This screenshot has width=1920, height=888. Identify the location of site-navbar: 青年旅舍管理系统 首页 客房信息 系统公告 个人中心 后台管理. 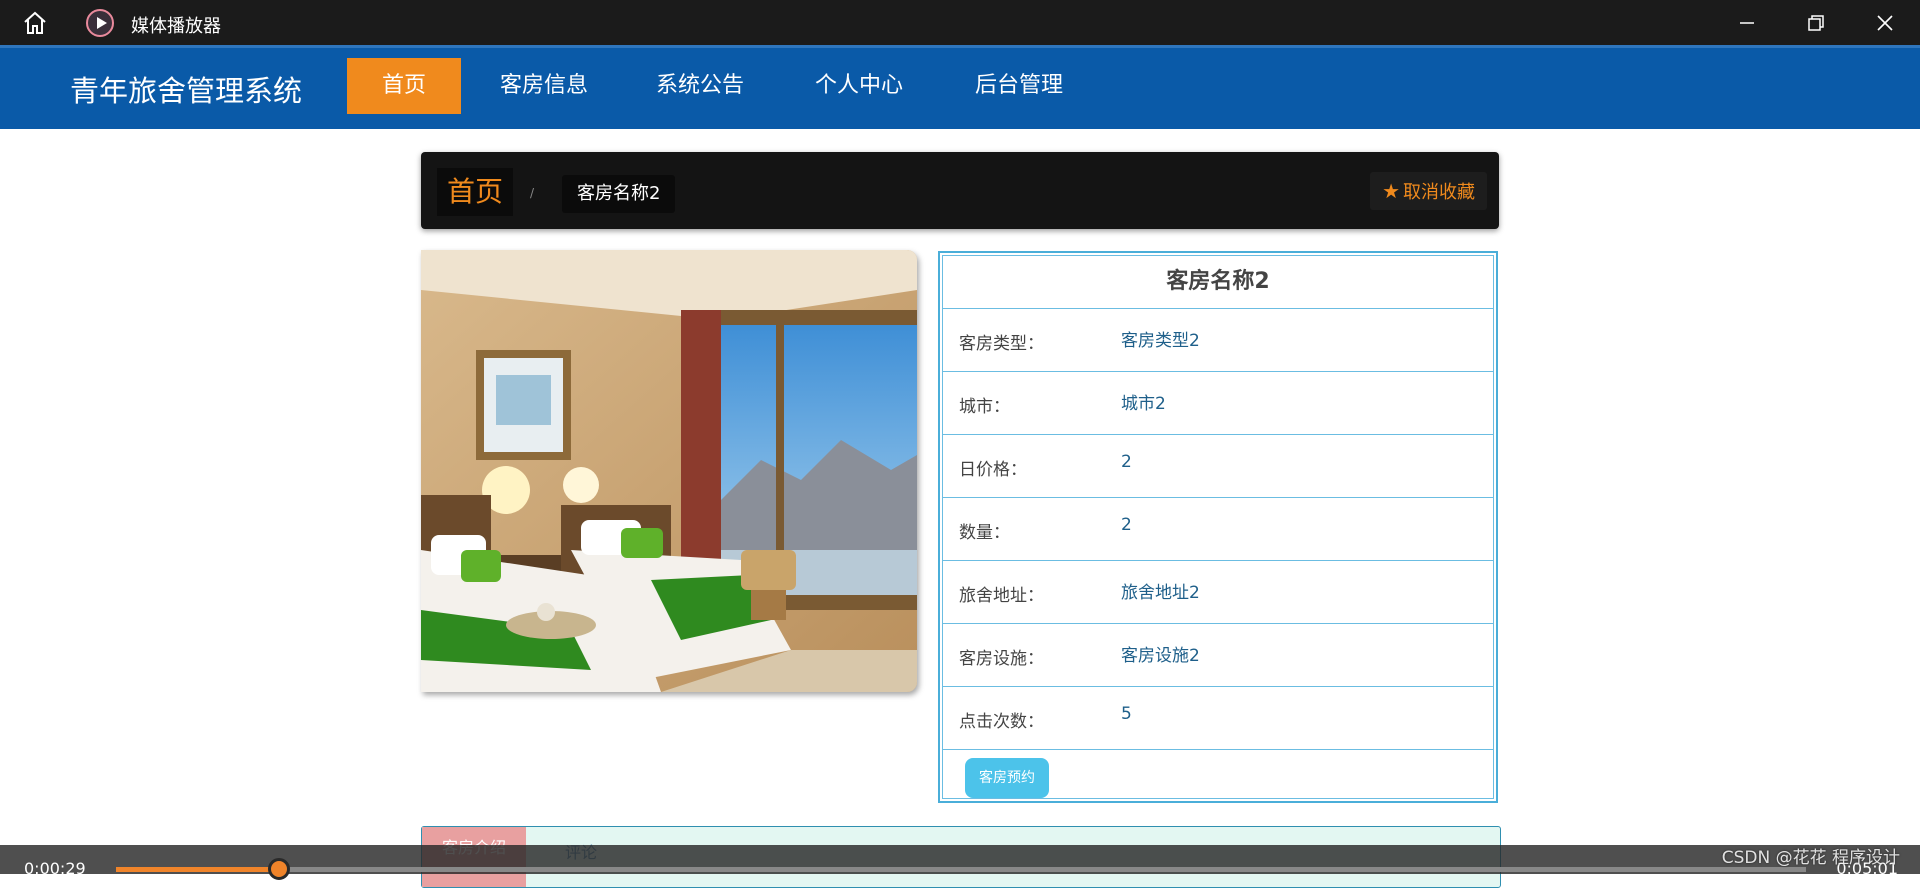
(960, 87).